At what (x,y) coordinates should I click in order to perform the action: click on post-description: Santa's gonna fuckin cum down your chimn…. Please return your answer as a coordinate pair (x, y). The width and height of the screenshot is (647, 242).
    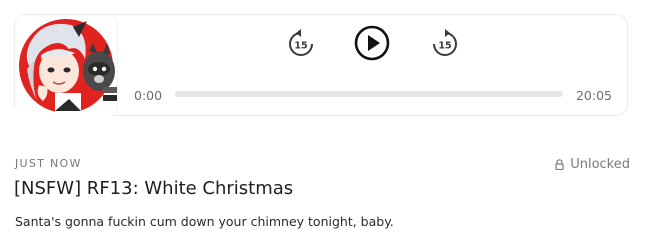
    Looking at the image, I should click on (204, 221).